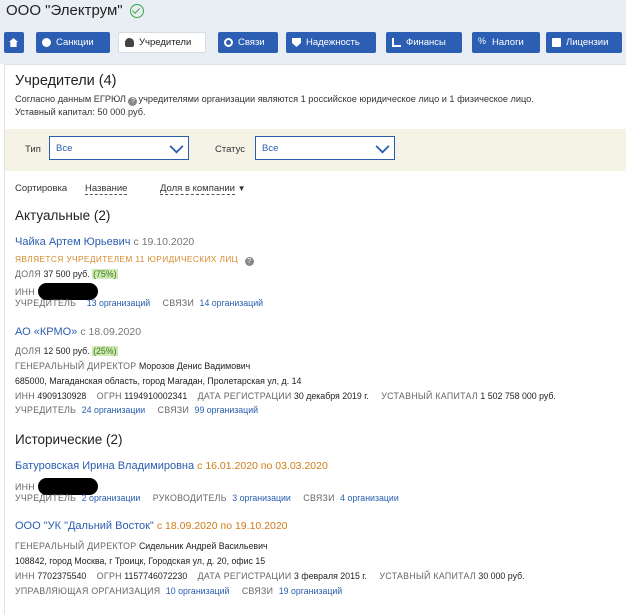 Image resolution: width=626 pixels, height=614 pixels. I want to click on ogrn-value: 1157746072230, so click(156, 576).